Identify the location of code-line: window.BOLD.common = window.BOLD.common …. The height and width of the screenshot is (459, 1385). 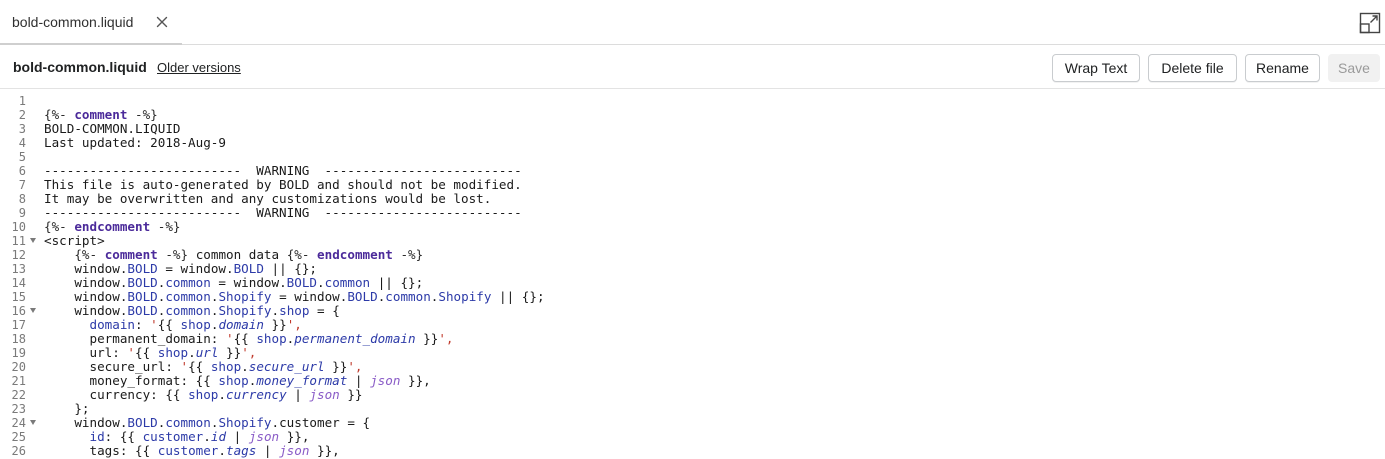
(294, 283).